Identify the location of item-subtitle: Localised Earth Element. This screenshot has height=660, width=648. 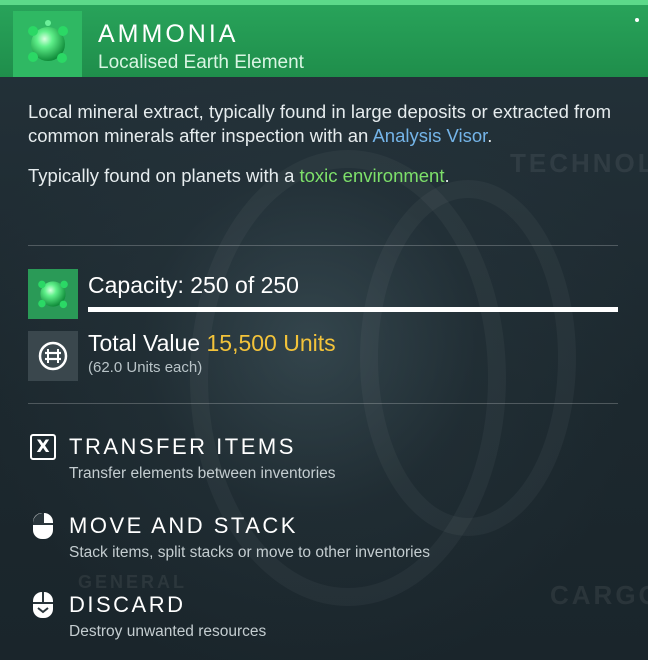
(201, 62).